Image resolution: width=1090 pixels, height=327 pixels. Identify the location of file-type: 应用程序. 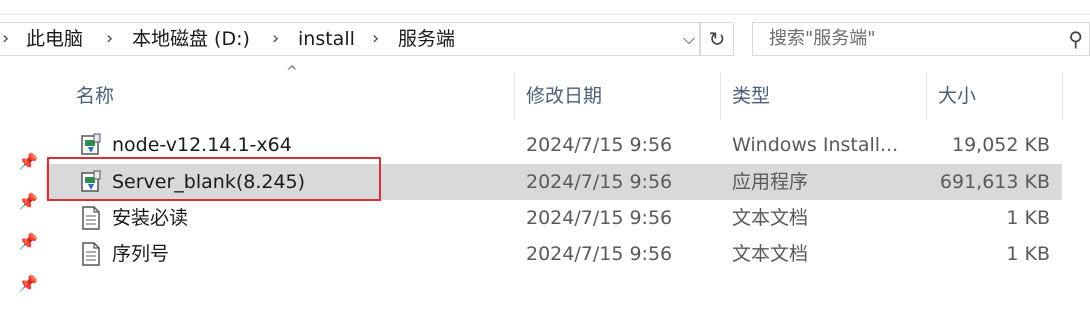
(770, 182).